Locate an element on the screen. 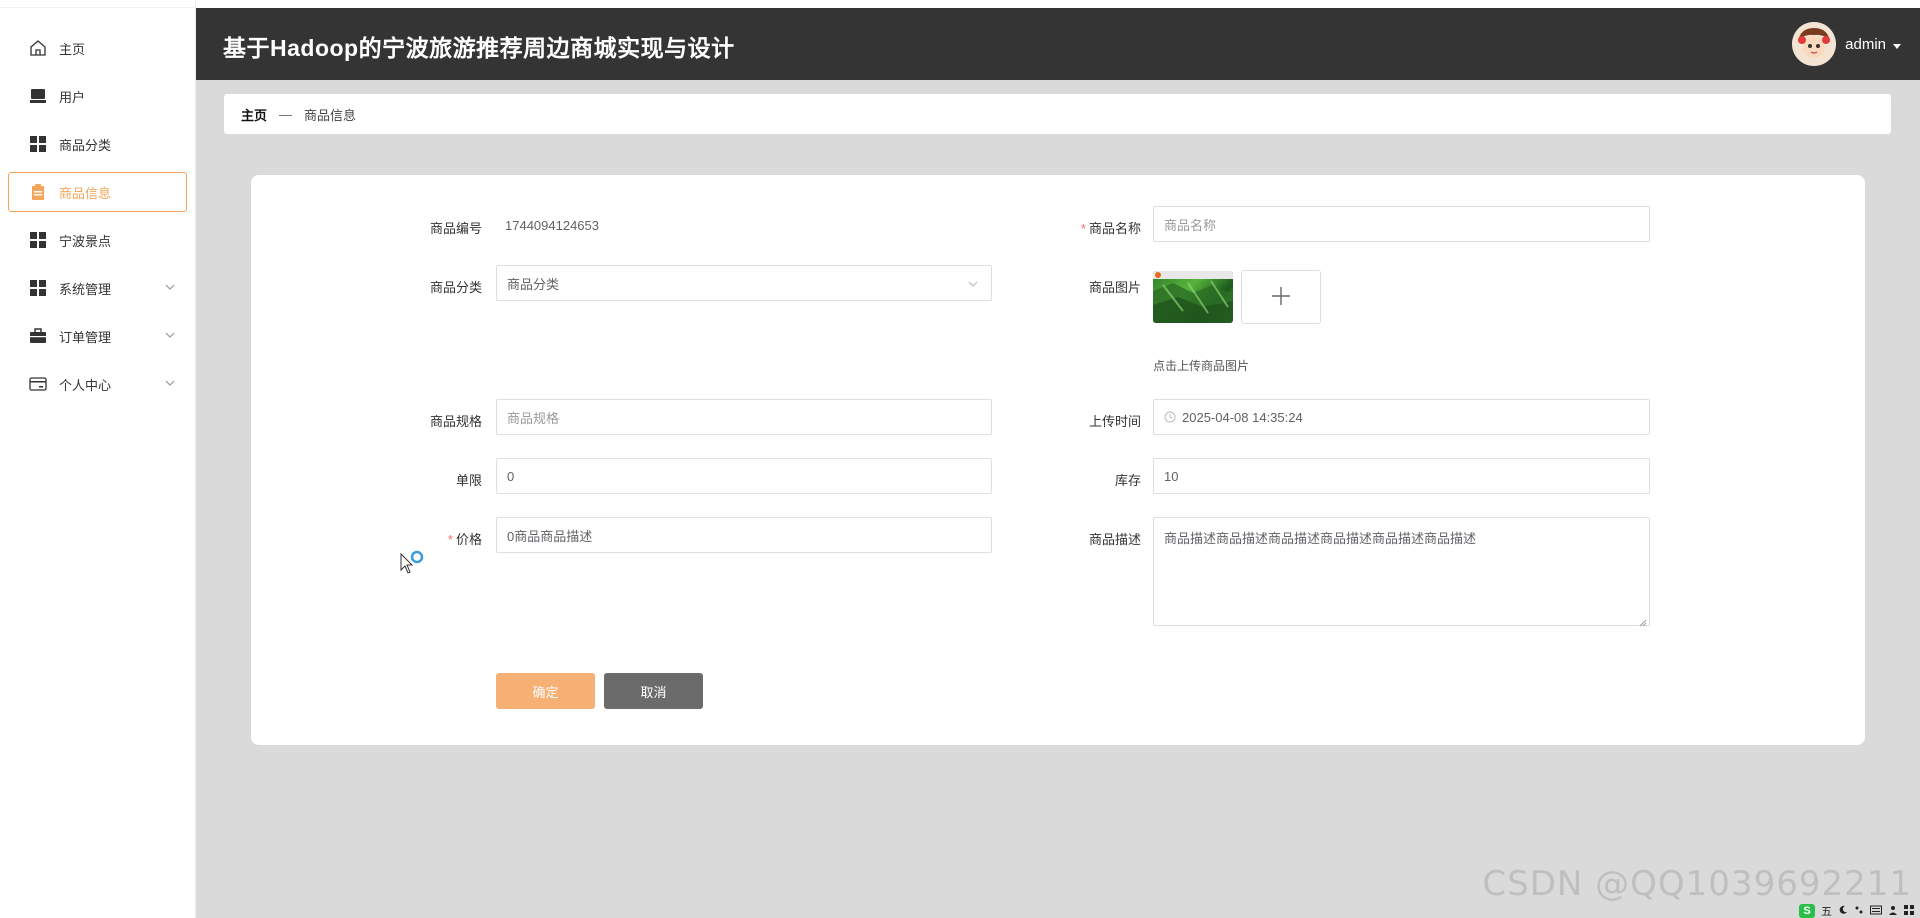 This screenshot has height=918, width=1920. cancel-button: 取消 is located at coordinates (653, 691).